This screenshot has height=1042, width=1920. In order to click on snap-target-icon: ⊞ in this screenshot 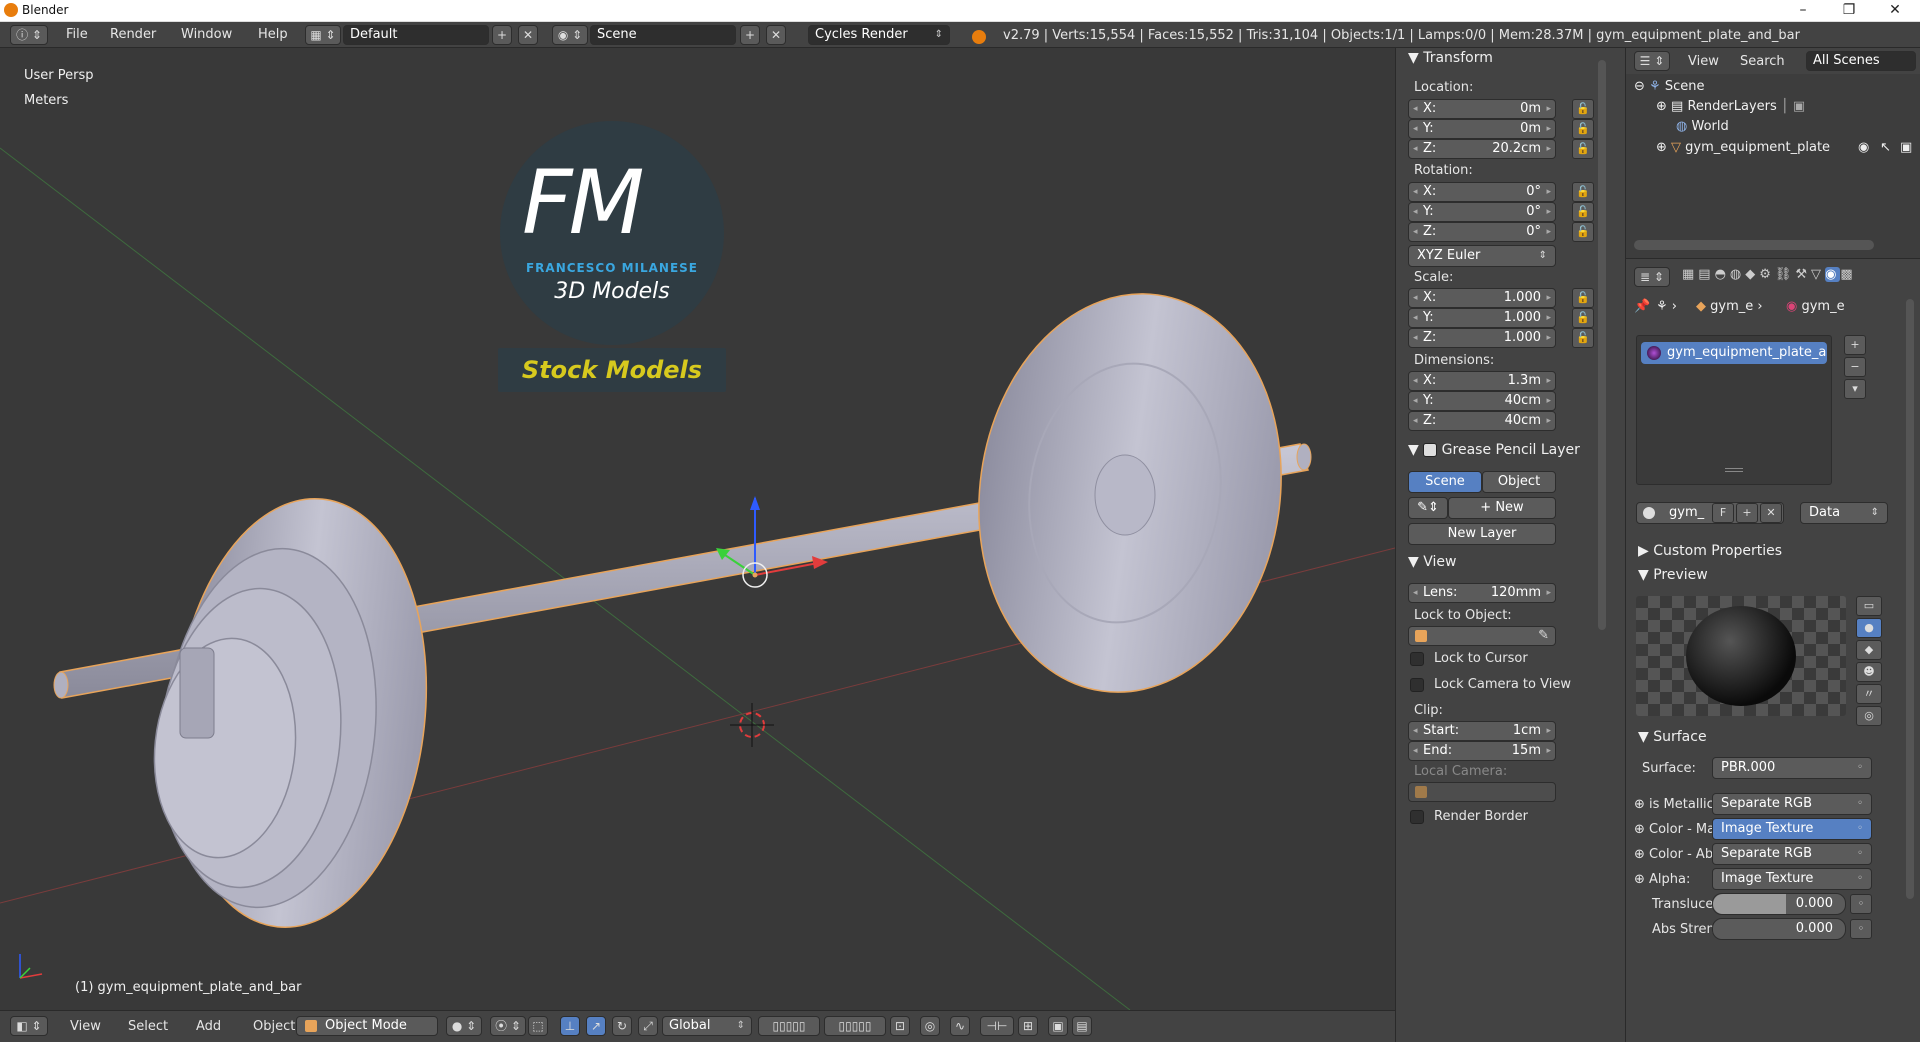, I will do `click(1028, 1026)`.